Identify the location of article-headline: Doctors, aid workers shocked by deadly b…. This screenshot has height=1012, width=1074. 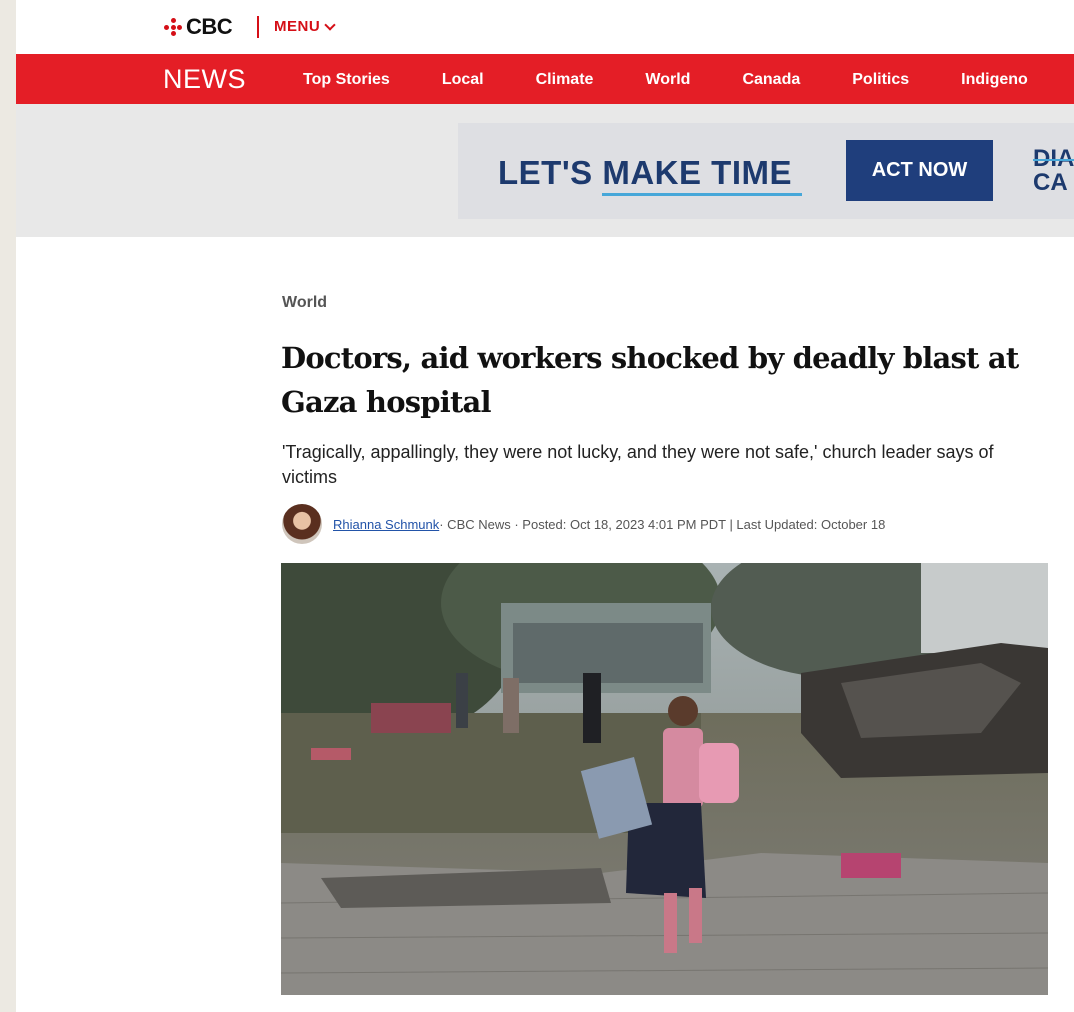
(650, 380).